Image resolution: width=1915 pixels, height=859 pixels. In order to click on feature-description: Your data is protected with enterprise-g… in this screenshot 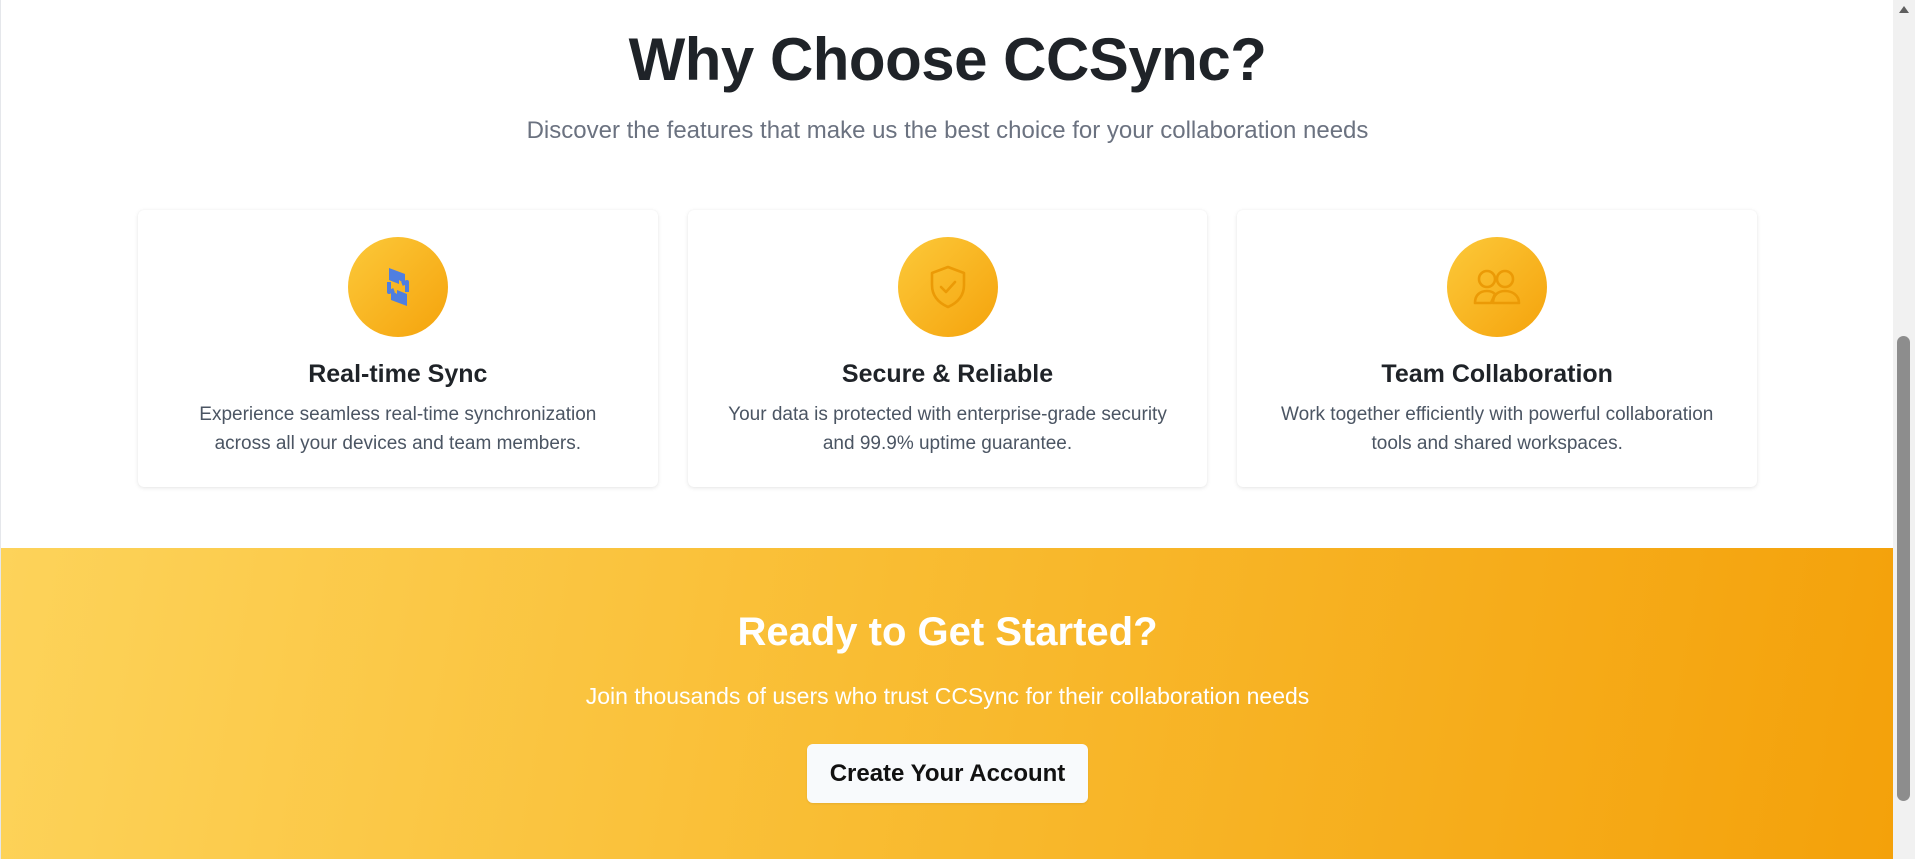, I will do `click(947, 429)`.